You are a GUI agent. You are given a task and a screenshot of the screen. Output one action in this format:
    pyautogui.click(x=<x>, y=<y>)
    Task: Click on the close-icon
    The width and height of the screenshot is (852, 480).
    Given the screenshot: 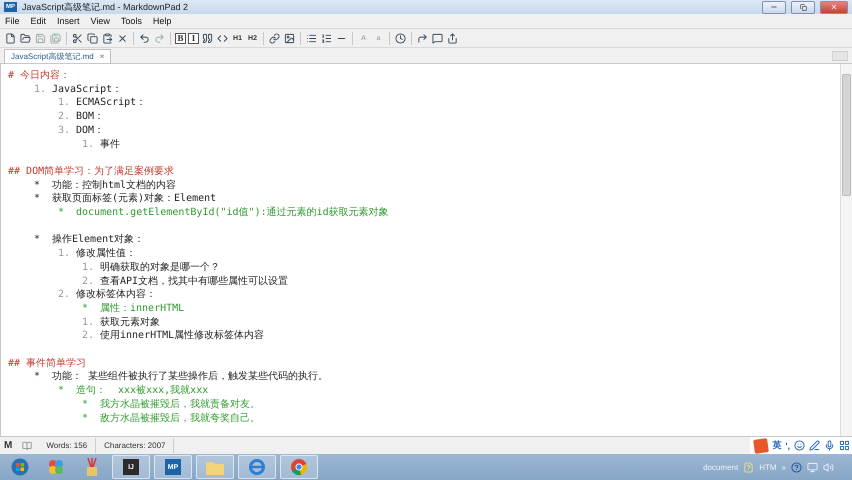 What is the action you would take?
    pyautogui.click(x=834, y=7)
    